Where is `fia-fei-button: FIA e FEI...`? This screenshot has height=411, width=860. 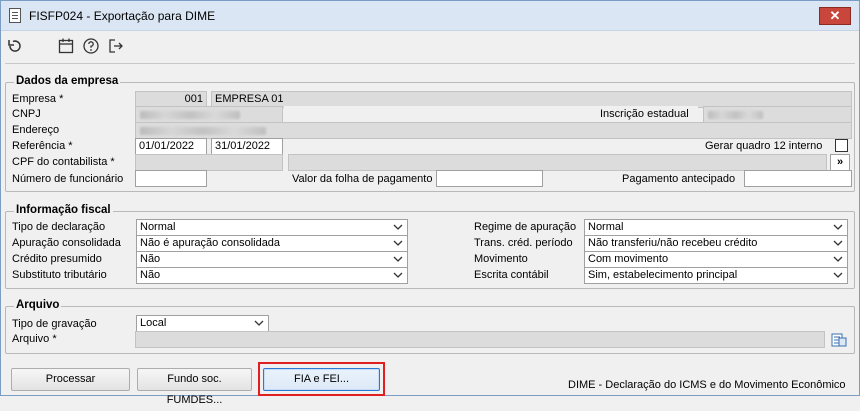 fia-fei-button: FIA e FEI... is located at coordinates (321, 379).